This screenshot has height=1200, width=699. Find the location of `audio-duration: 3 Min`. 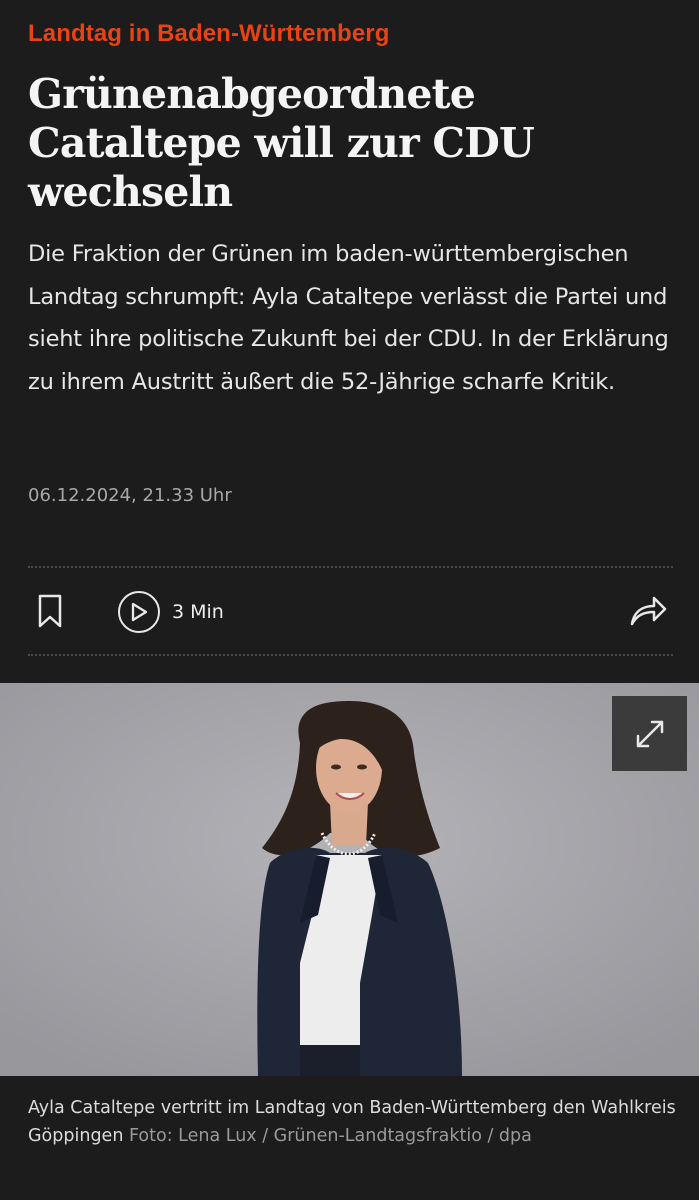

audio-duration: 3 Min is located at coordinates (198, 612).